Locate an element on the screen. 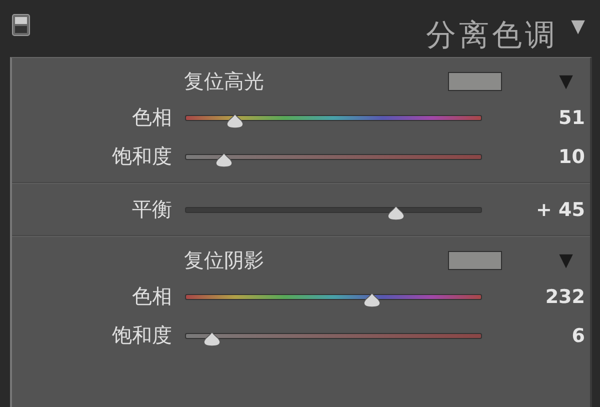  slider-value: 6 is located at coordinates (577, 335).